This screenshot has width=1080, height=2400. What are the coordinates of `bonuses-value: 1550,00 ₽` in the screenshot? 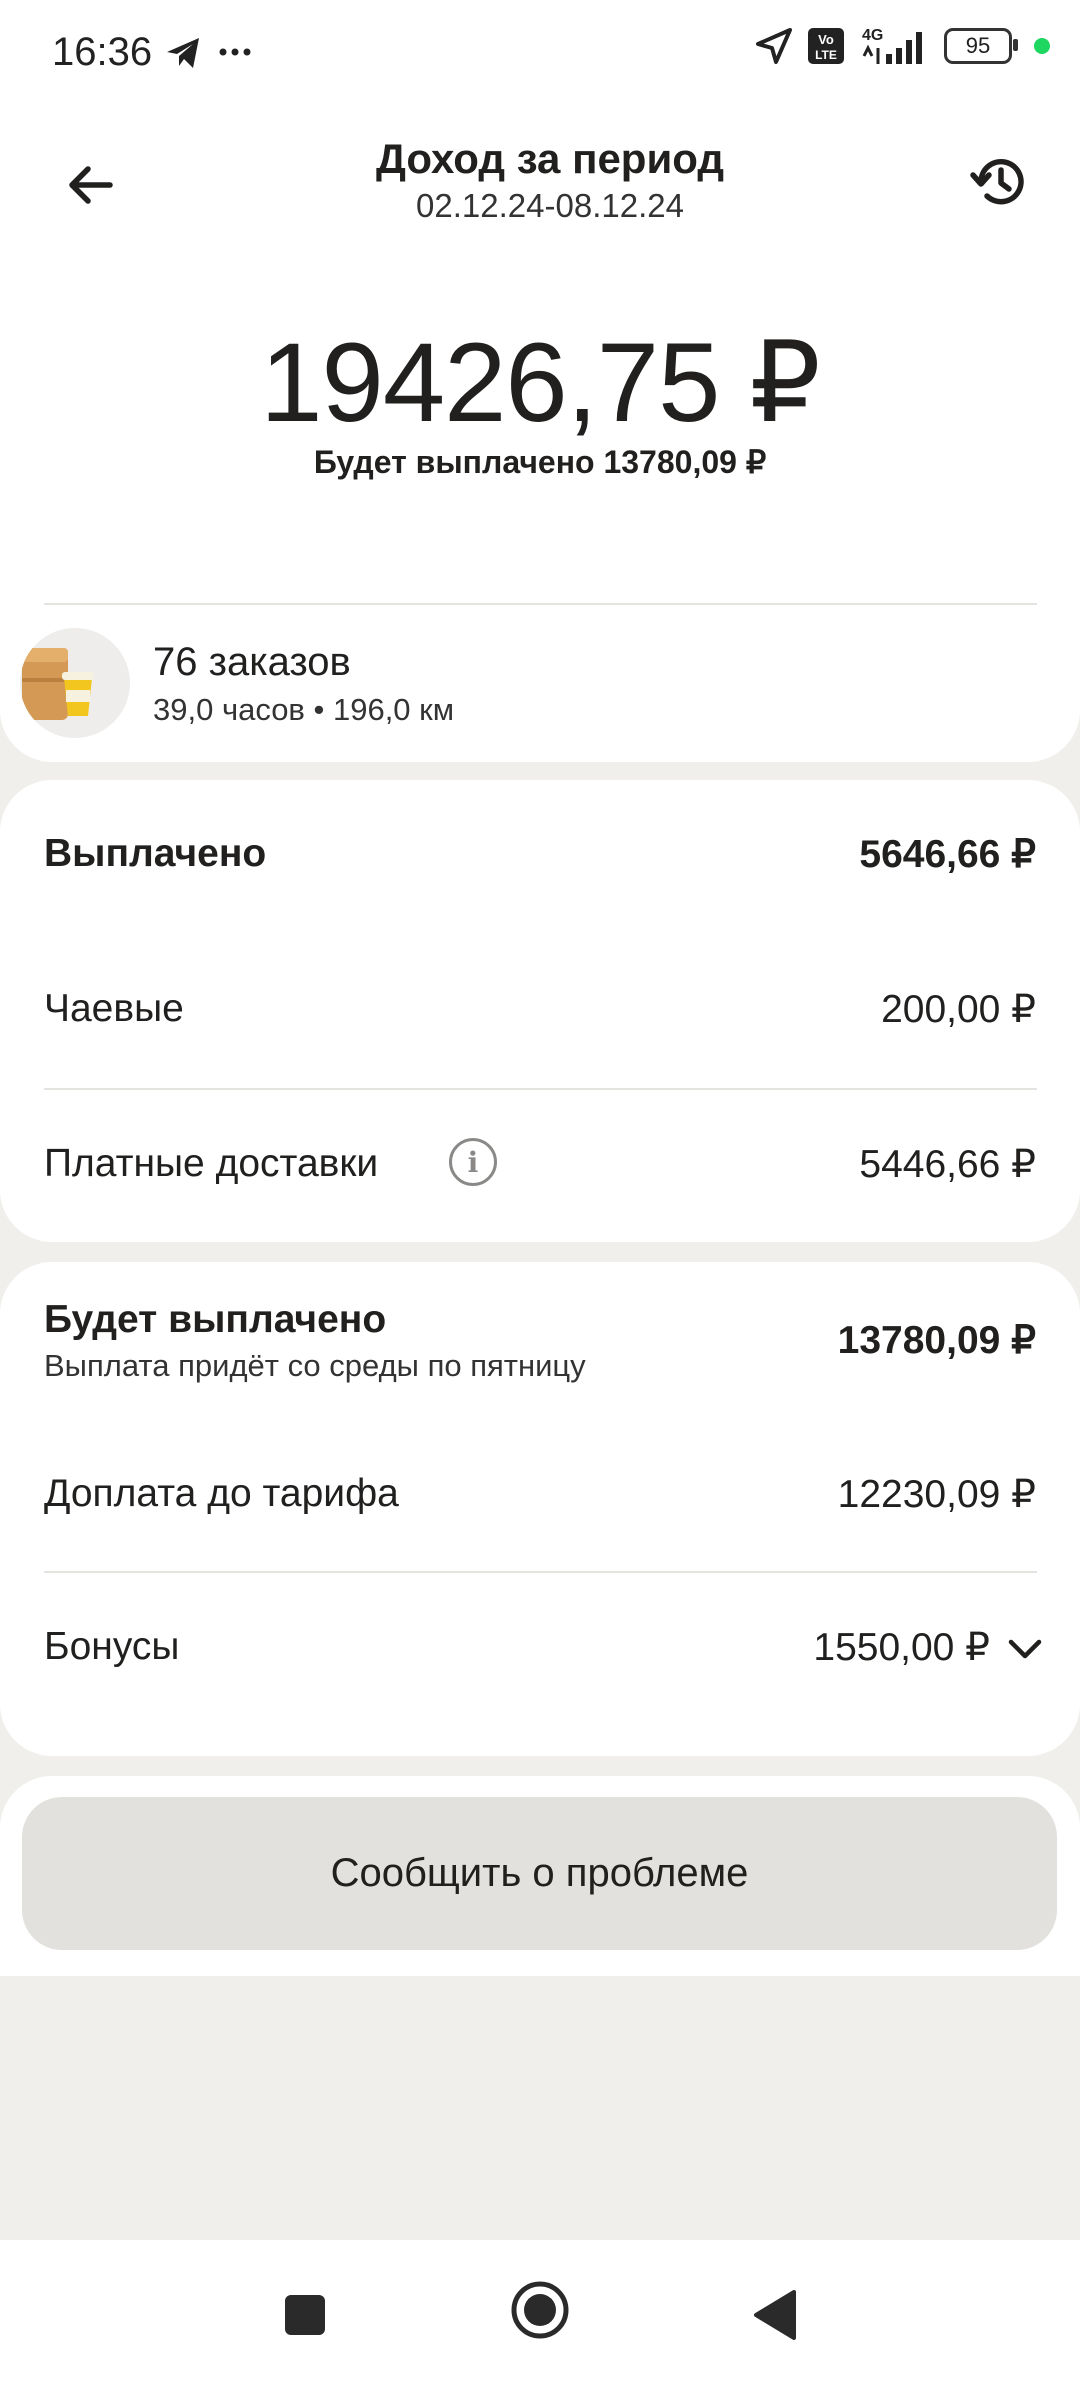 It's located at (901, 1647).